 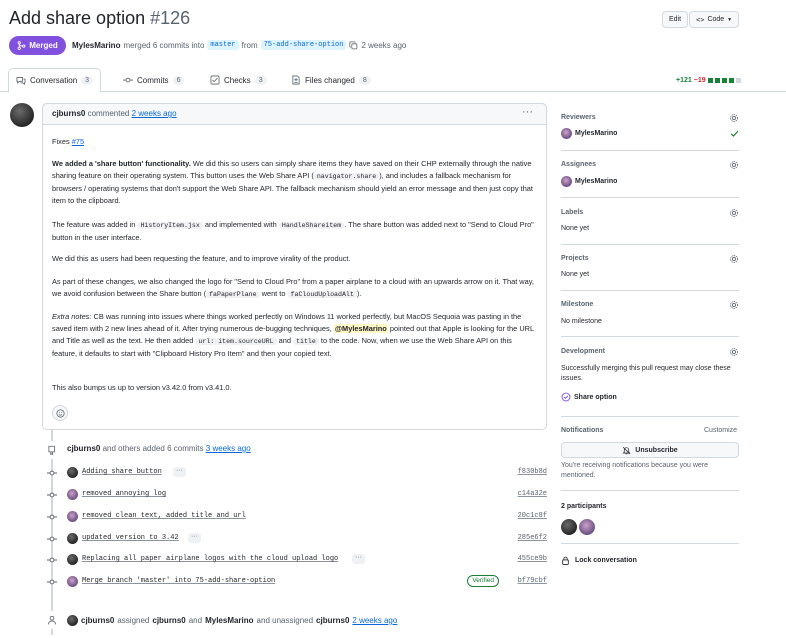 I want to click on kebab-menu-icon: ···, so click(x=527, y=112).